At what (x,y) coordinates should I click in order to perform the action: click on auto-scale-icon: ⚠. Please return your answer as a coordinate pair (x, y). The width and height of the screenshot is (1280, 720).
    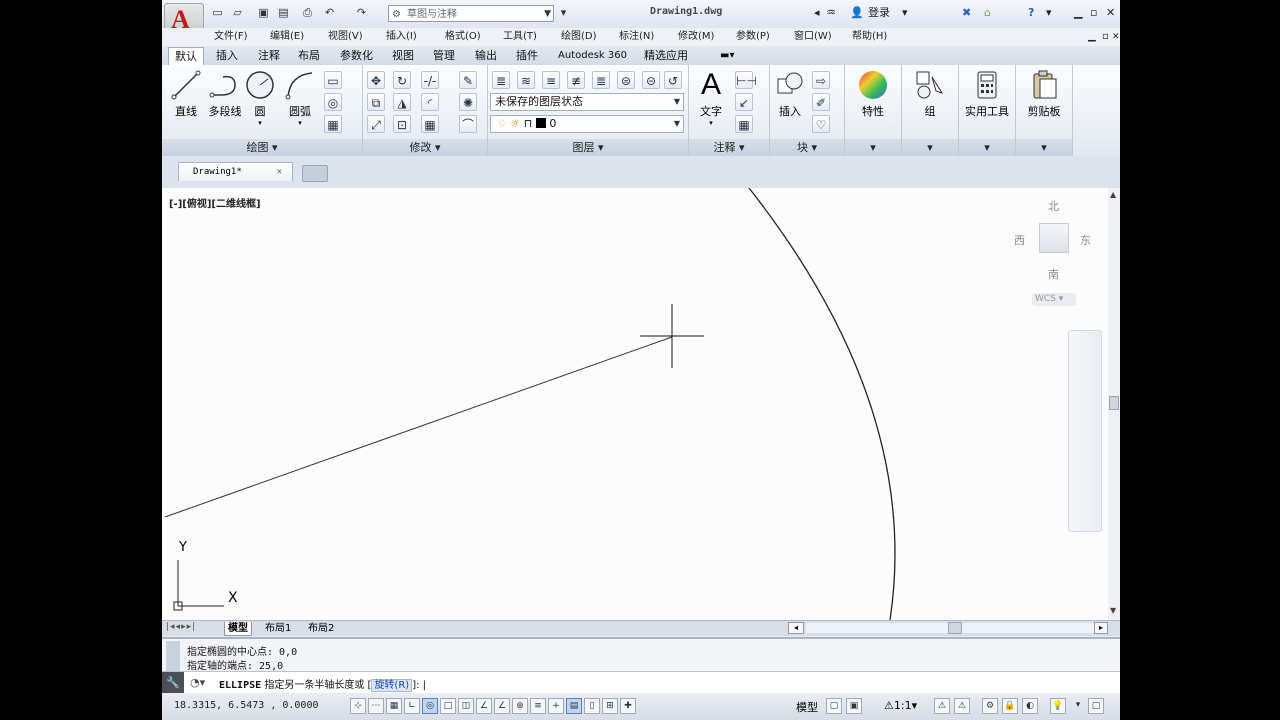
    Looking at the image, I should click on (962, 706).